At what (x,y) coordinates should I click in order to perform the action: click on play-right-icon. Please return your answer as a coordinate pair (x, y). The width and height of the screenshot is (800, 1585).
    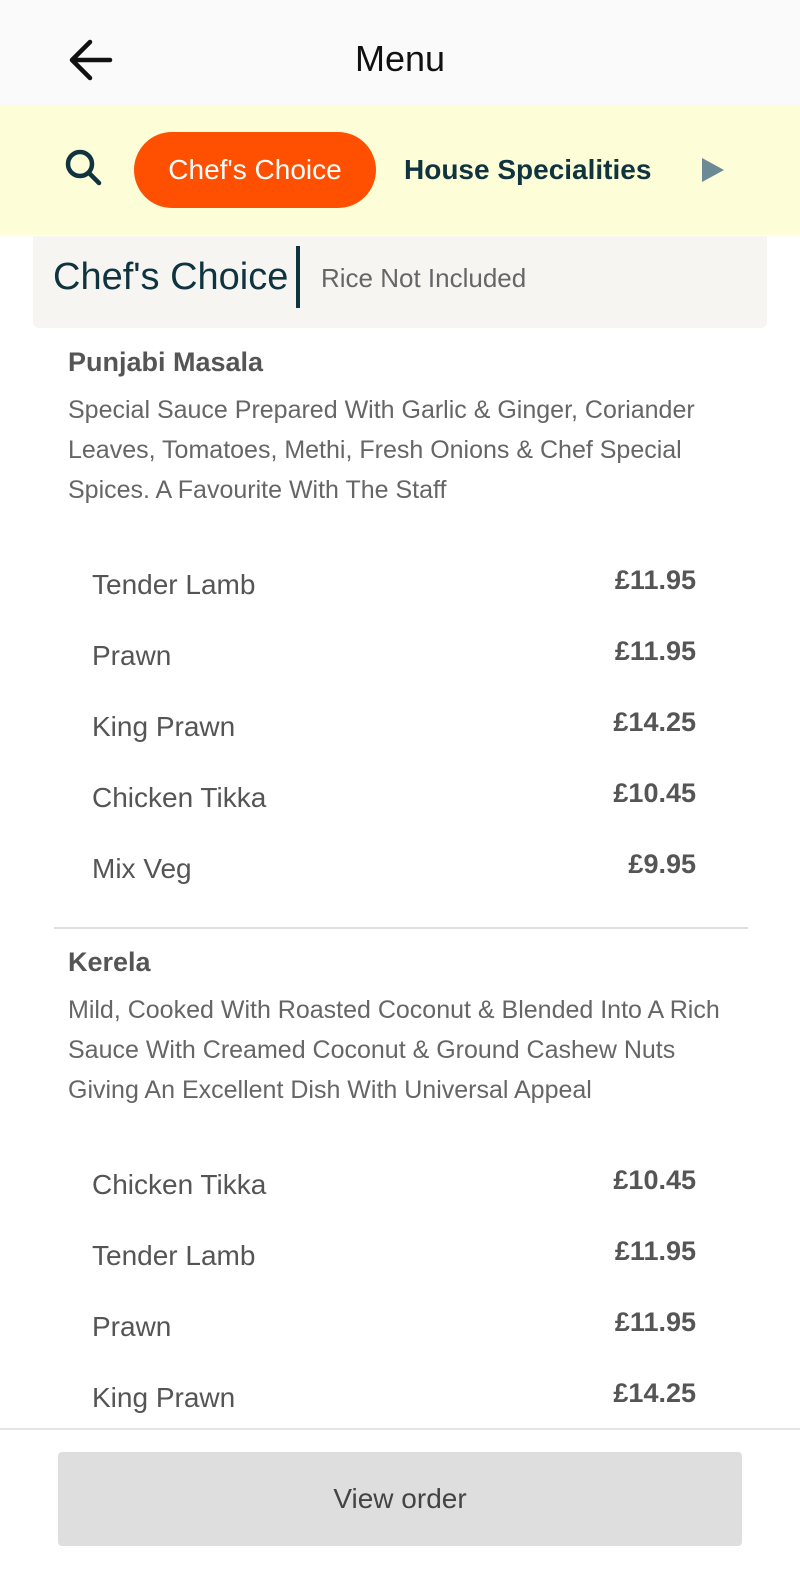
    Looking at the image, I should click on (713, 170).